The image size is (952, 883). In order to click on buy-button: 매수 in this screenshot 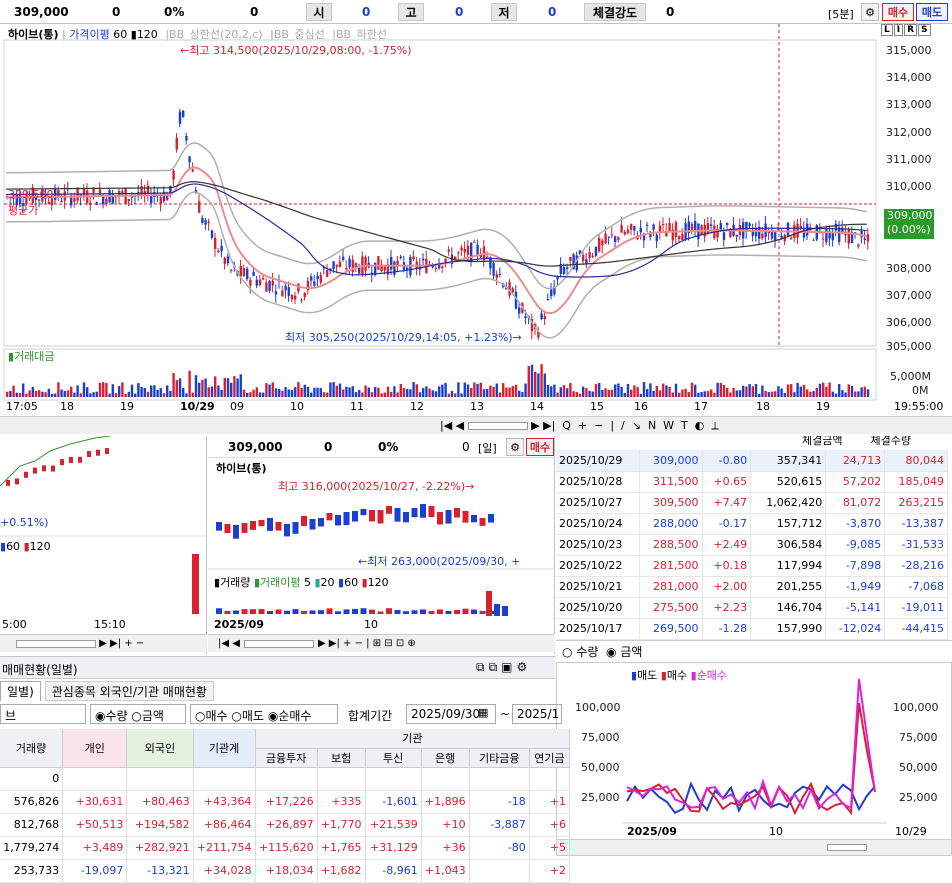, I will do `click(898, 12)`.